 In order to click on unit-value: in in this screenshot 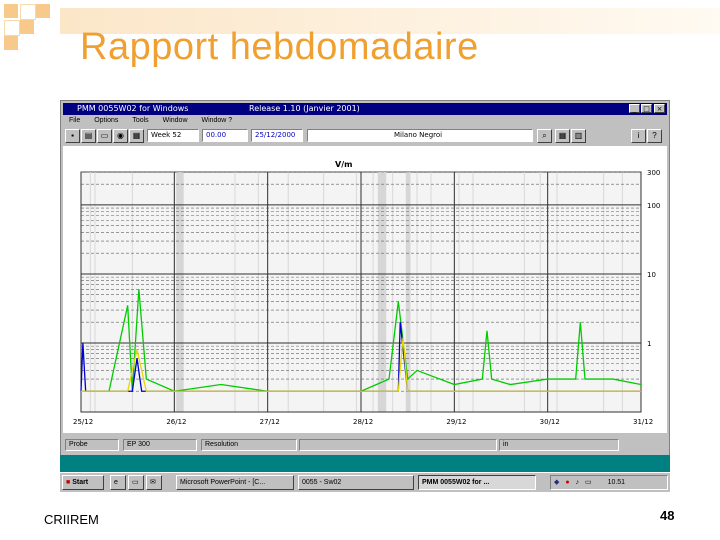, I will do `click(559, 445)`.